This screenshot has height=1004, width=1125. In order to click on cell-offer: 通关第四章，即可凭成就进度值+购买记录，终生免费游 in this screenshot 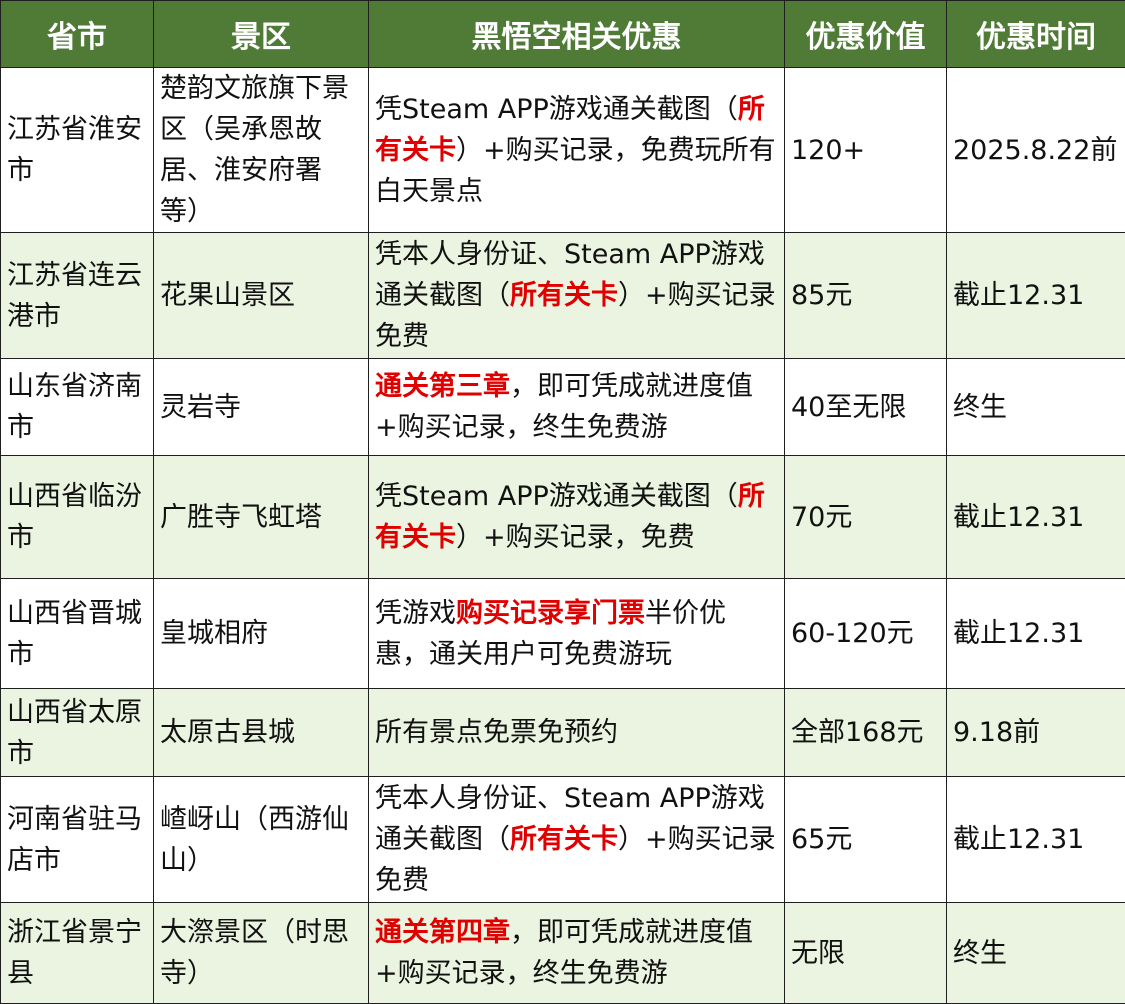, I will do `click(577, 953)`.